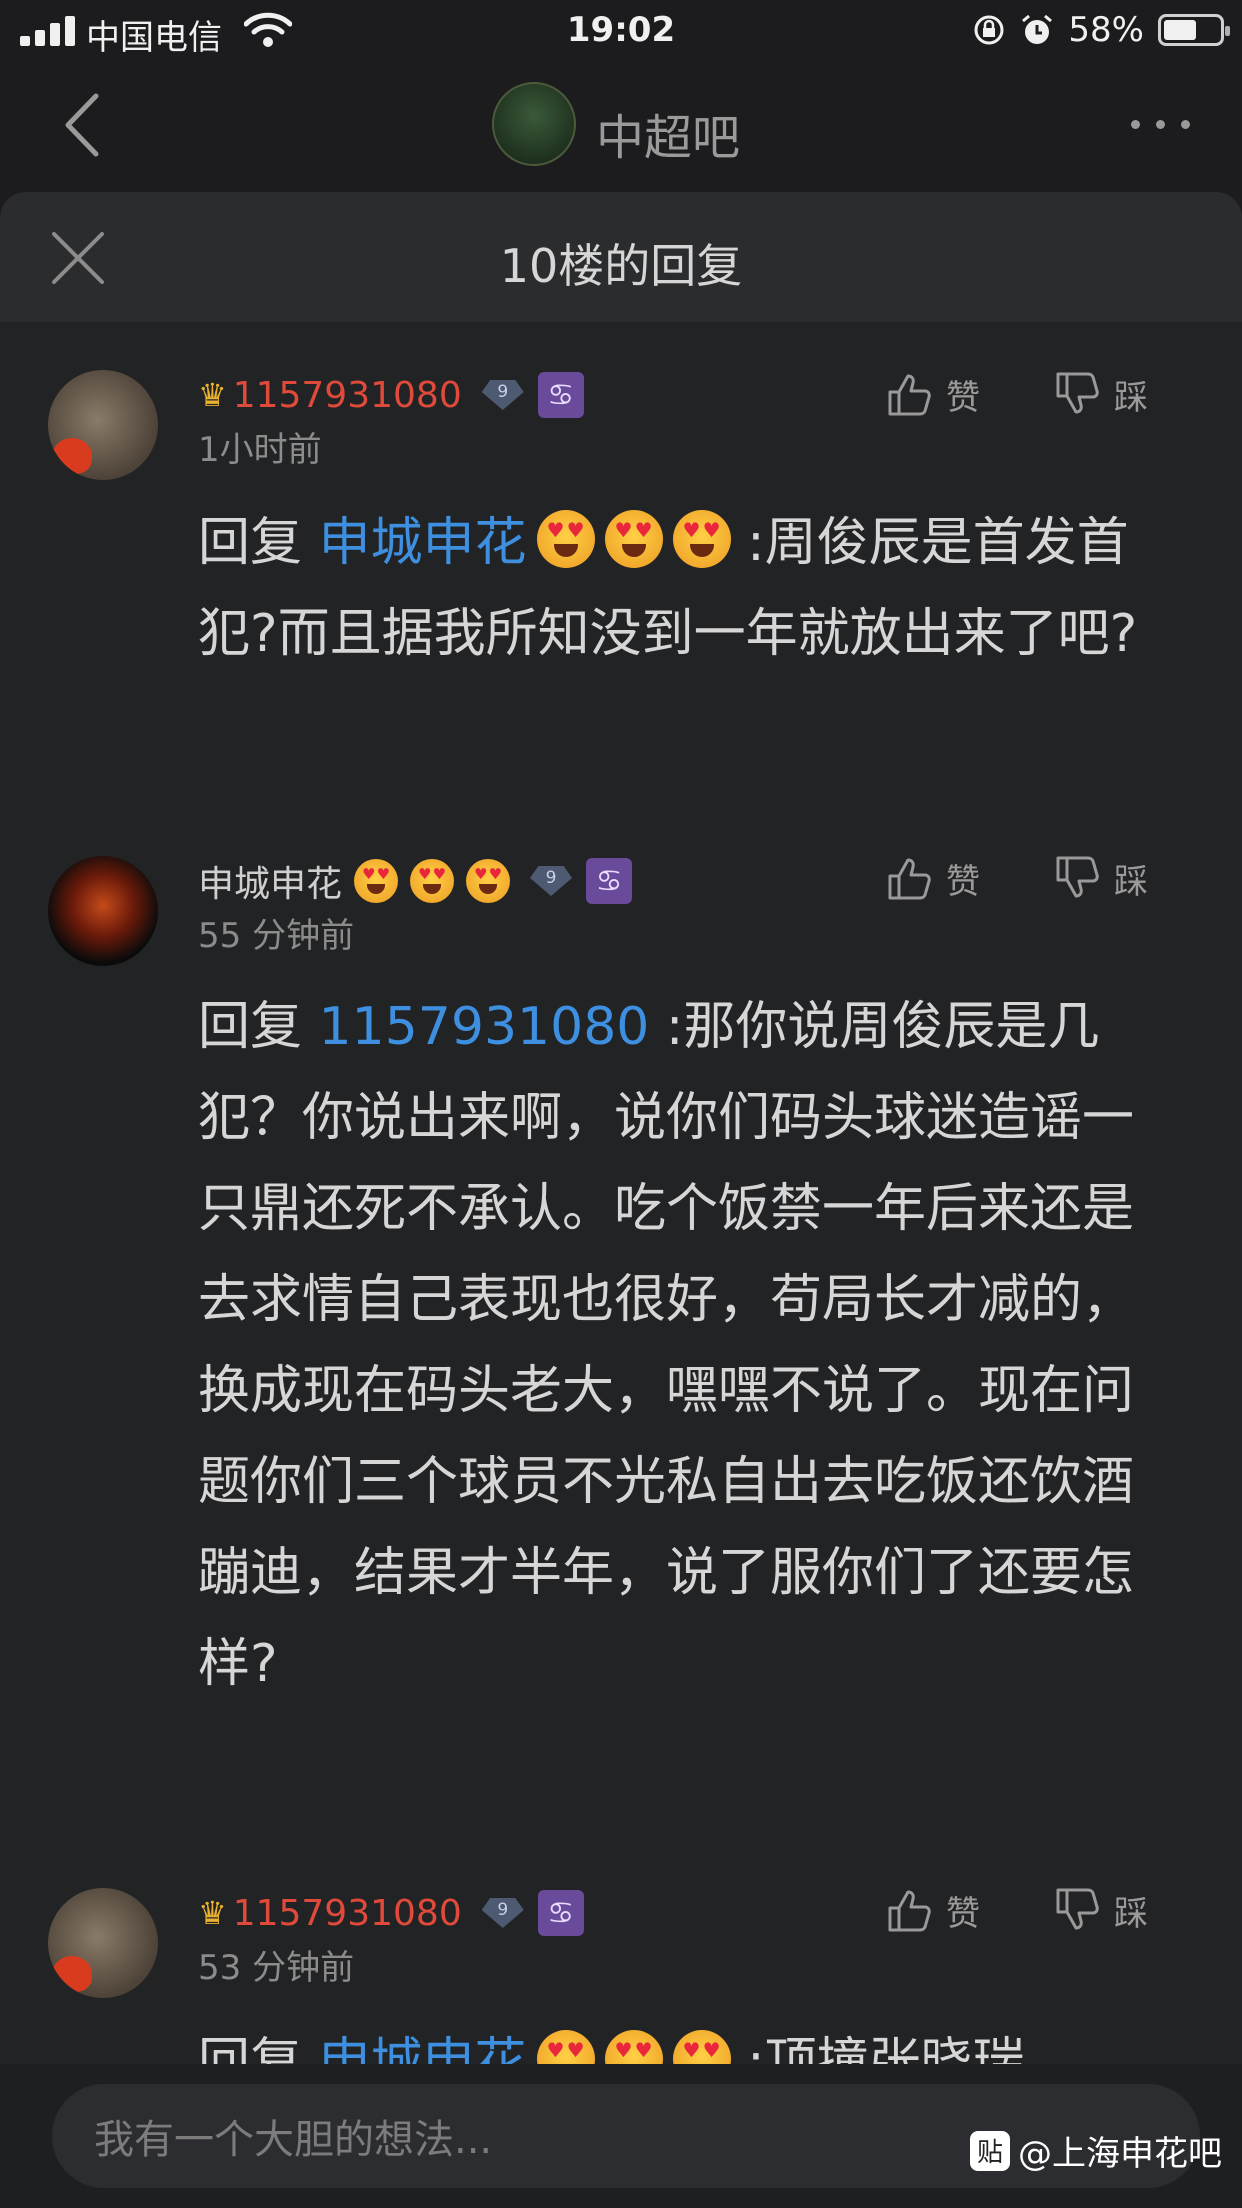 This screenshot has height=2208, width=1242. Describe the element at coordinates (276, 936) in the screenshot. I see `post-time: 55 分钟前` at that location.